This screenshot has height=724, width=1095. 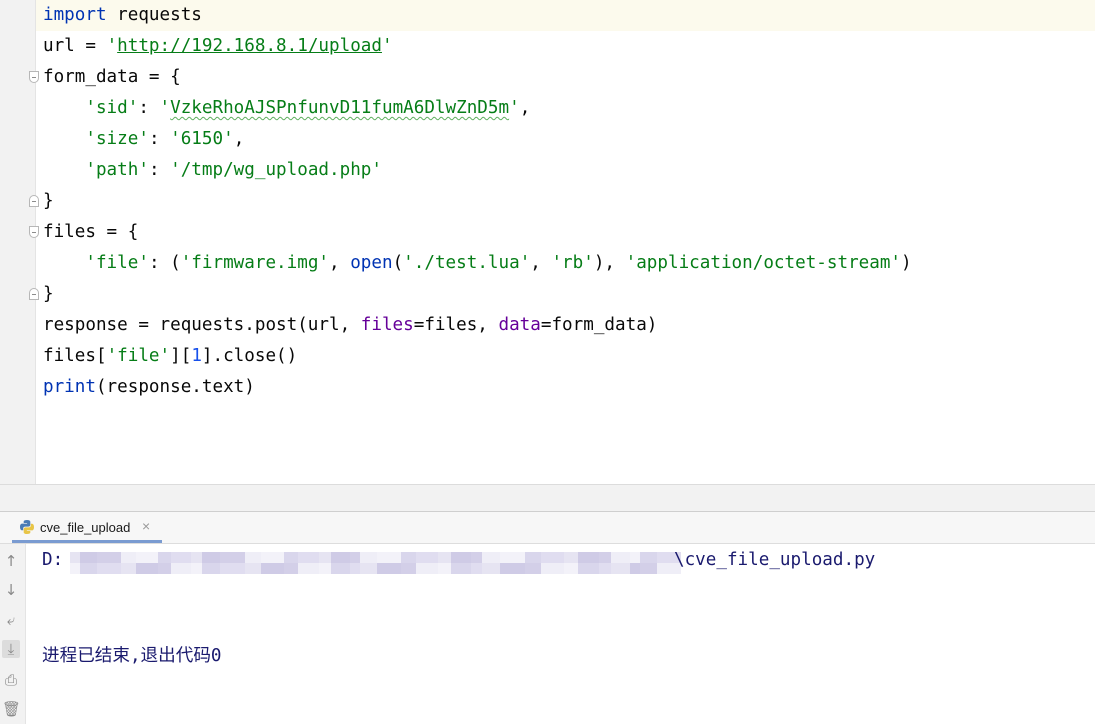 I want to click on code-token: VzkeRhoAJSPnfunvD11fumA6DlwZnD5m, so click(x=340, y=108).